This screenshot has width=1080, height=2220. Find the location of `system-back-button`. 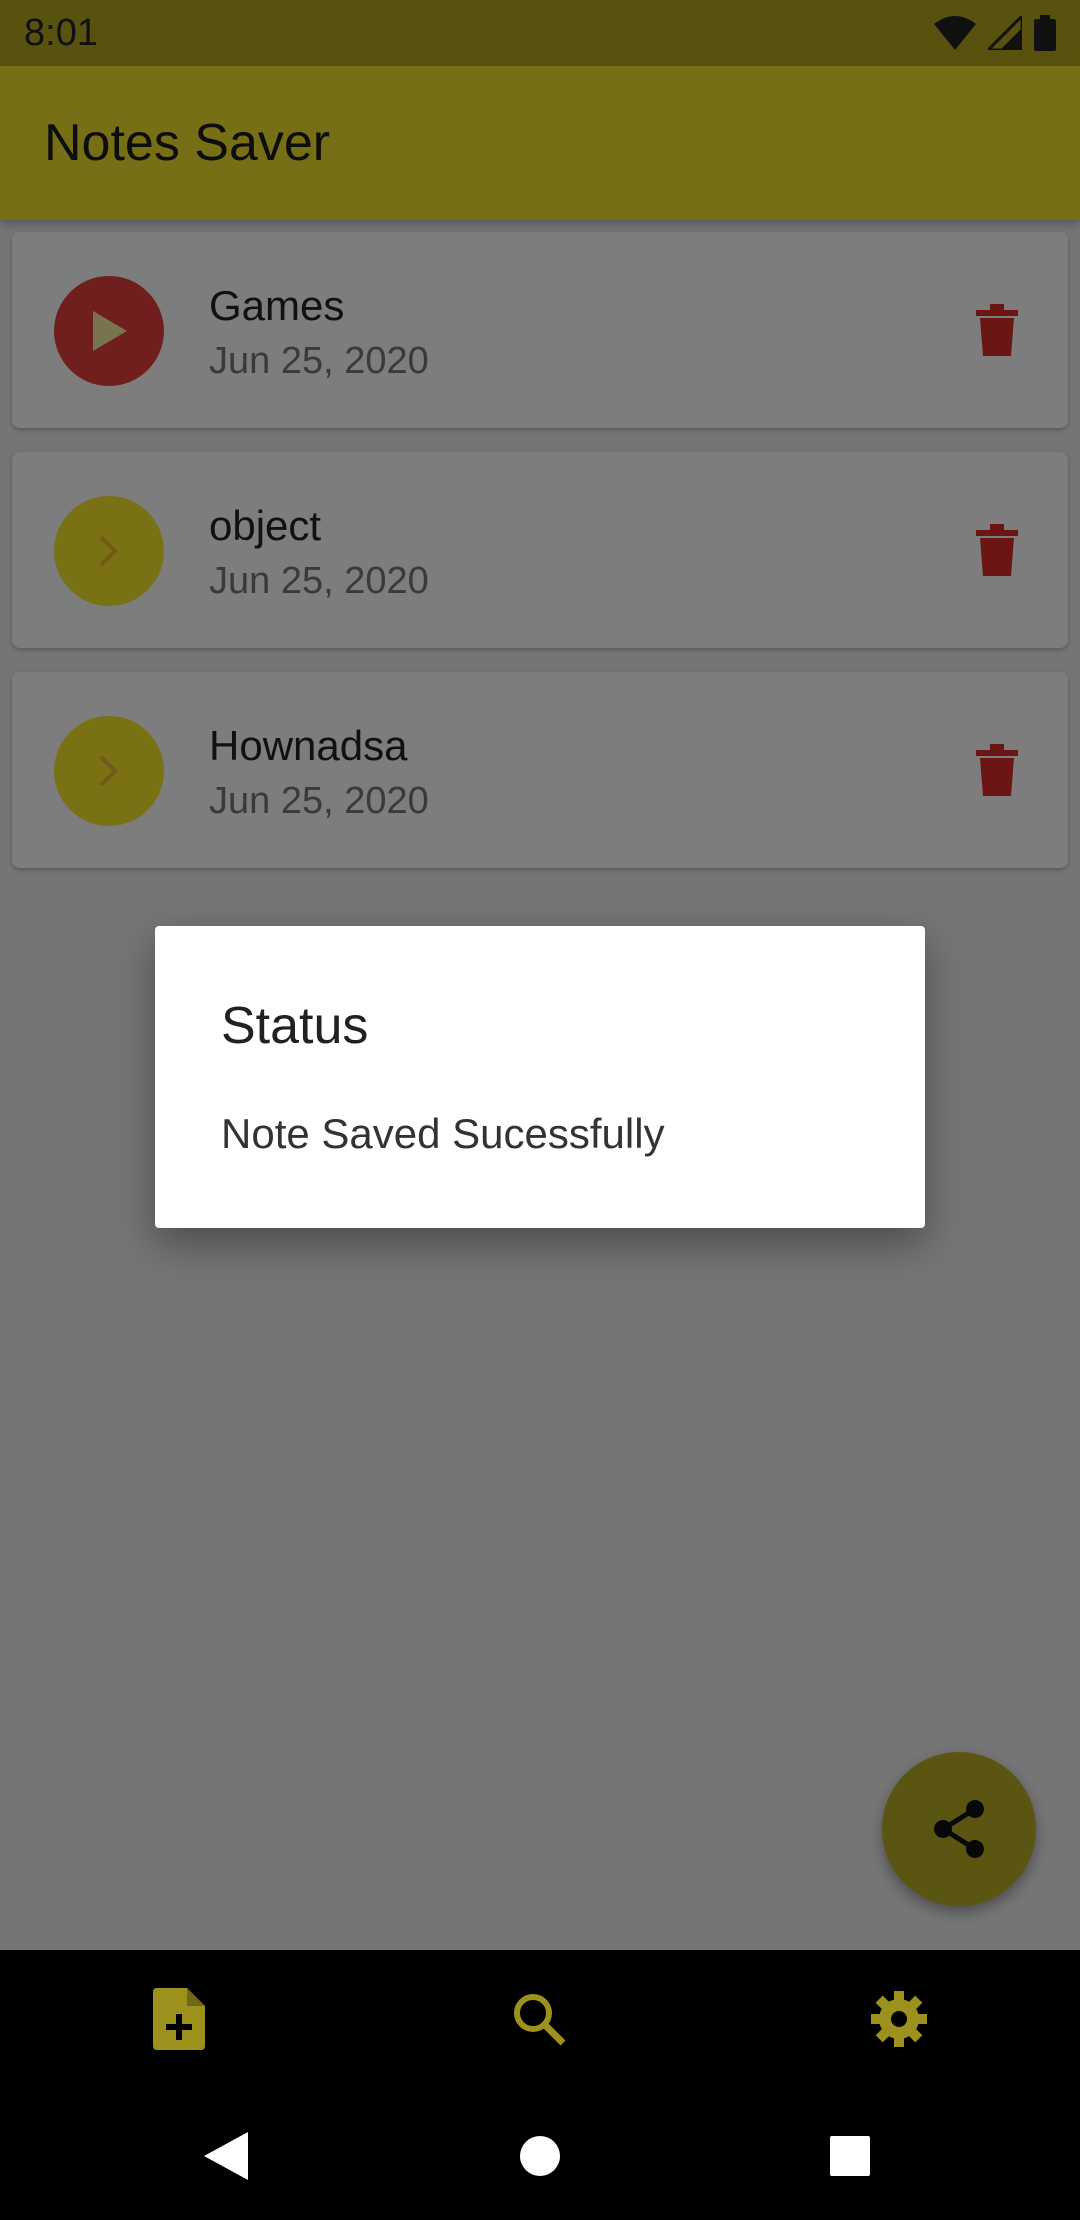

system-back-button is located at coordinates (226, 2156).